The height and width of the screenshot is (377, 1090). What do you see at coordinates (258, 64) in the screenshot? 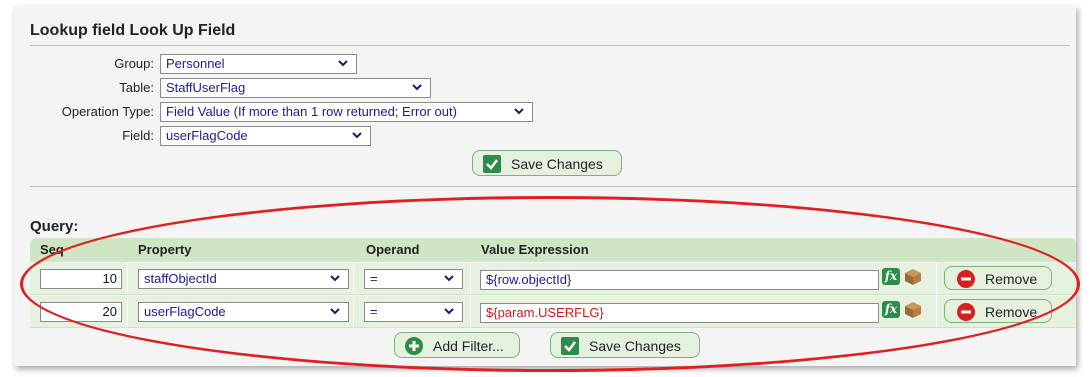
I see `group-select: Personnel` at bounding box center [258, 64].